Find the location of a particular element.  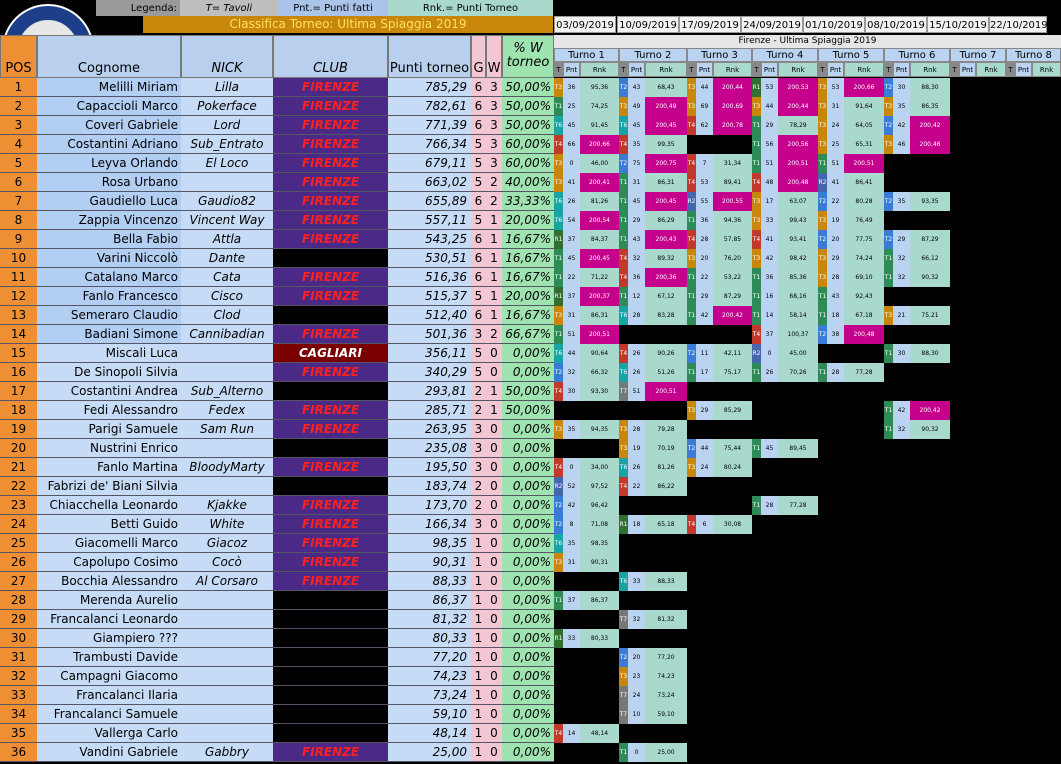

result-rank: 81,32 is located at coordinates (666, 619).